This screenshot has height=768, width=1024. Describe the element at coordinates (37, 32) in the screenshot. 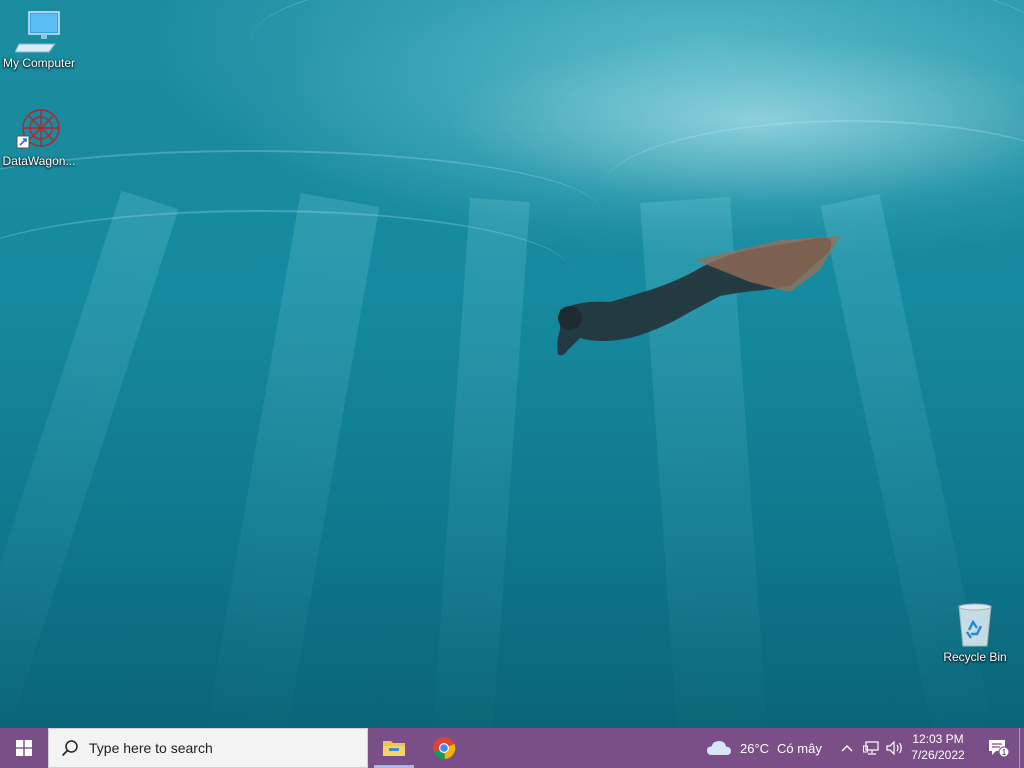

I see `computer-icon` at that location.